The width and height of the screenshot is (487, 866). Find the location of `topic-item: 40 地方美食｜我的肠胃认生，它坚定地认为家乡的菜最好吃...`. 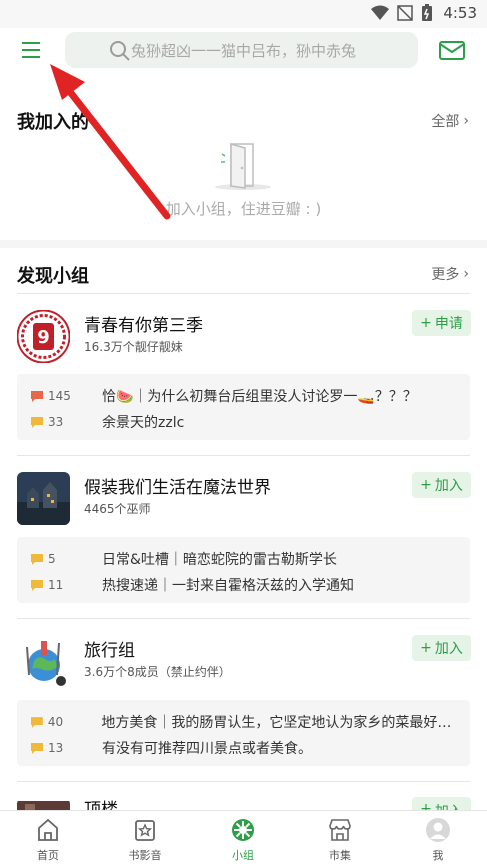

topic-item: 40 地方美食｜我的肠胃认生，它坚定地认为家乡的菜最好吃... is located at coordinates (245, 722).